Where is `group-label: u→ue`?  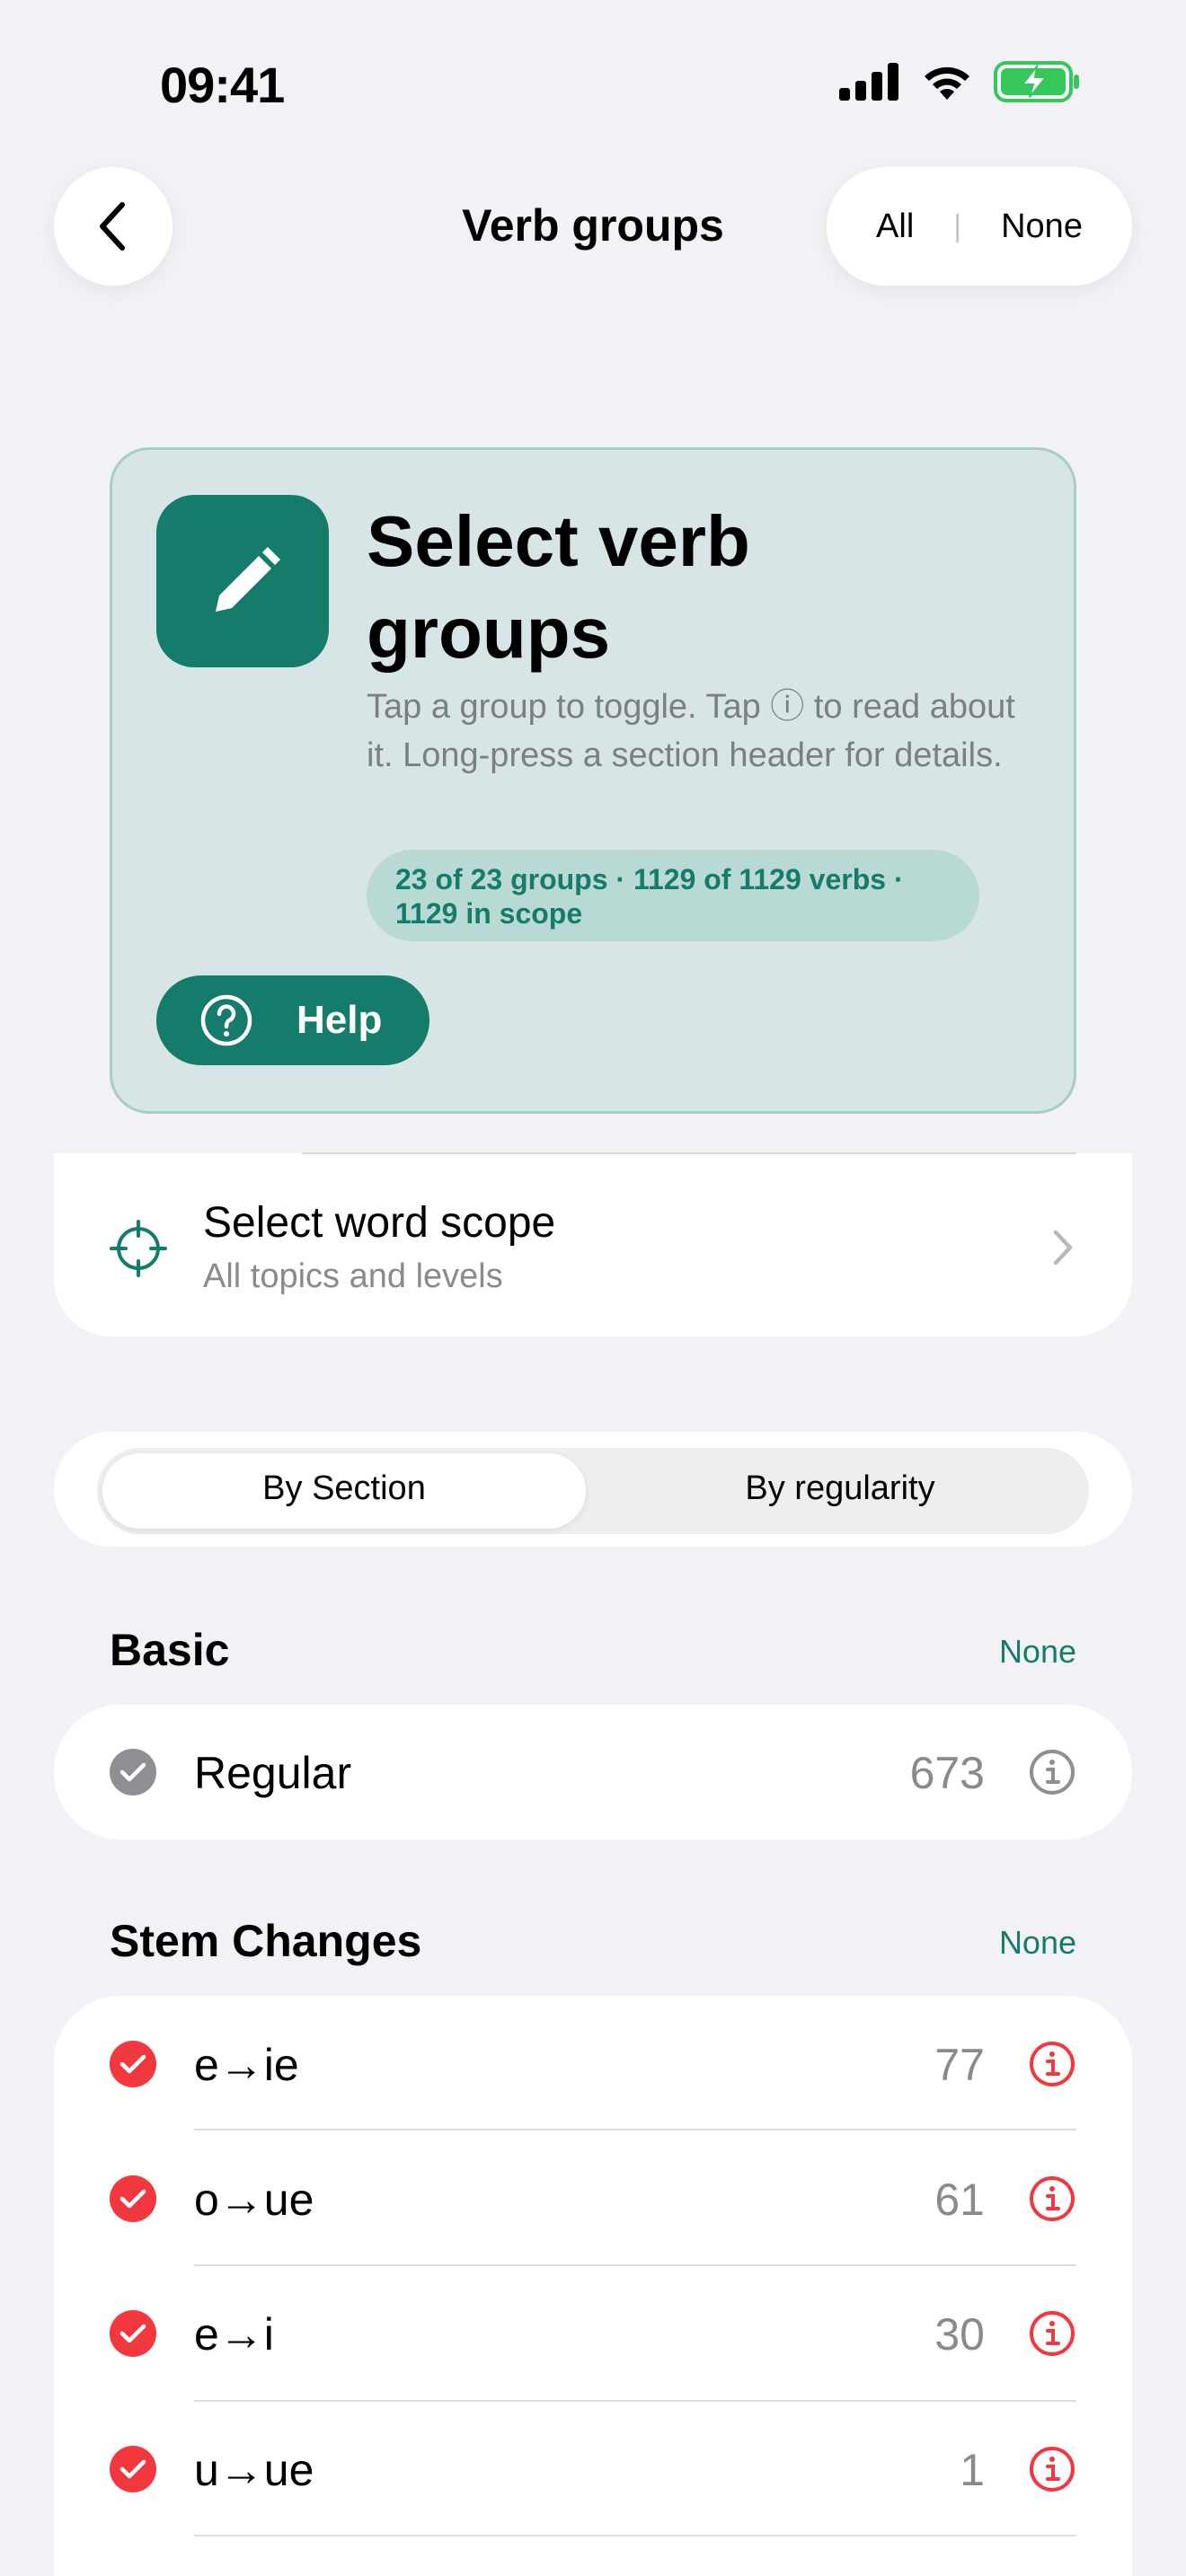 group-label: u→ue is located at coordinates (254, 2470).